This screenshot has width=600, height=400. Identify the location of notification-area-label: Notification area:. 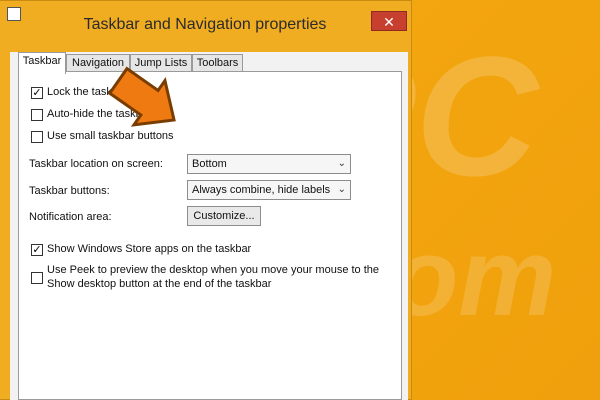
(70, 217).